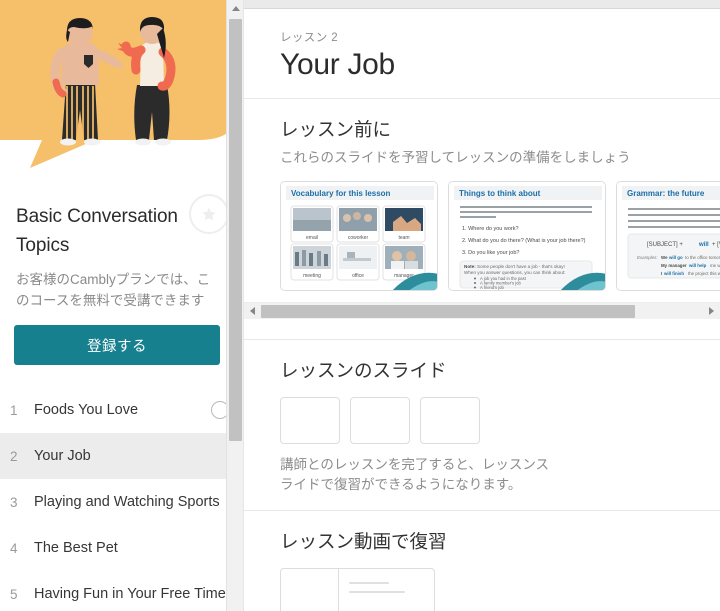 The width and height of the screenshot is (720, 611). What do you see at coordinates (415, 474) in the screenshot?
I see `lesson-slides-note: 講師とのレッスンを完了すると、レッスンスライドで復習ができるようになります。` at bounding box center [415, 474].